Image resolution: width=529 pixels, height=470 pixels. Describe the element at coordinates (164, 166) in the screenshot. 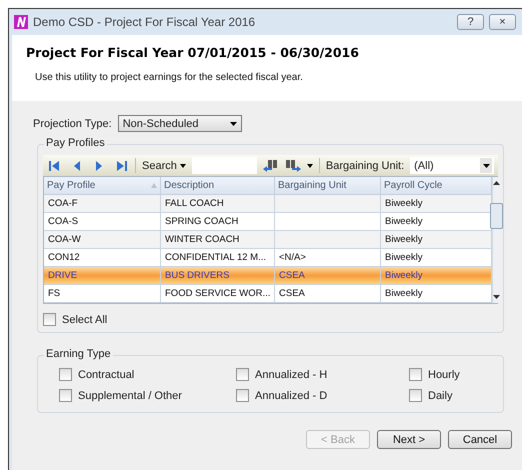

I see `search-menu: Search` at that location.